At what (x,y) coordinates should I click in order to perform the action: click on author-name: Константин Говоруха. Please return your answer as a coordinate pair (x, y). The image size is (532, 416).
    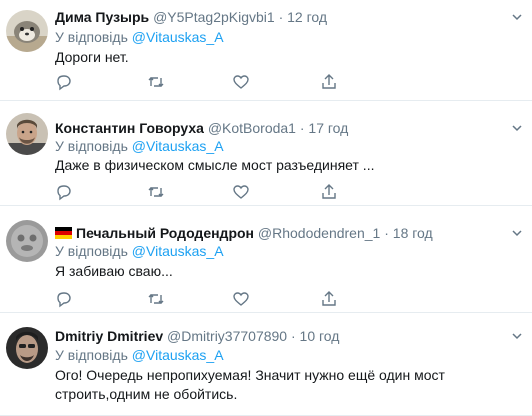
    Looking at the image, I should click on (129, 128).